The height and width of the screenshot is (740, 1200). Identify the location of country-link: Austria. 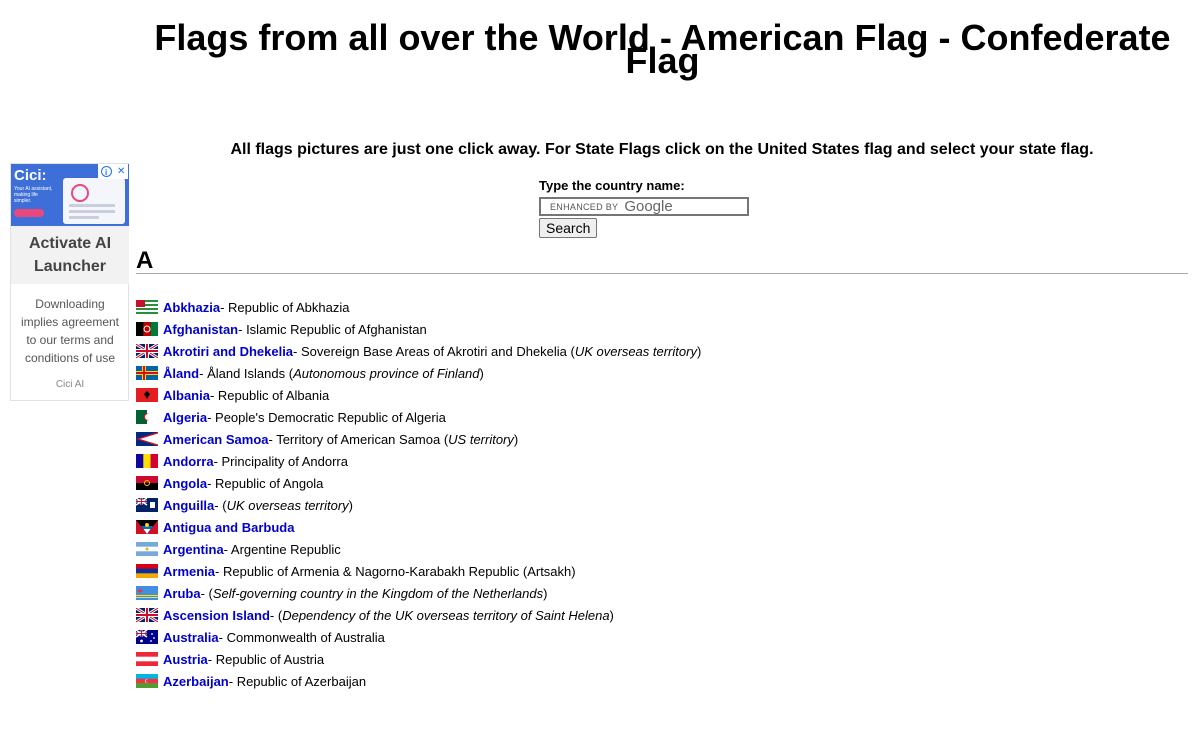
(185, 659).